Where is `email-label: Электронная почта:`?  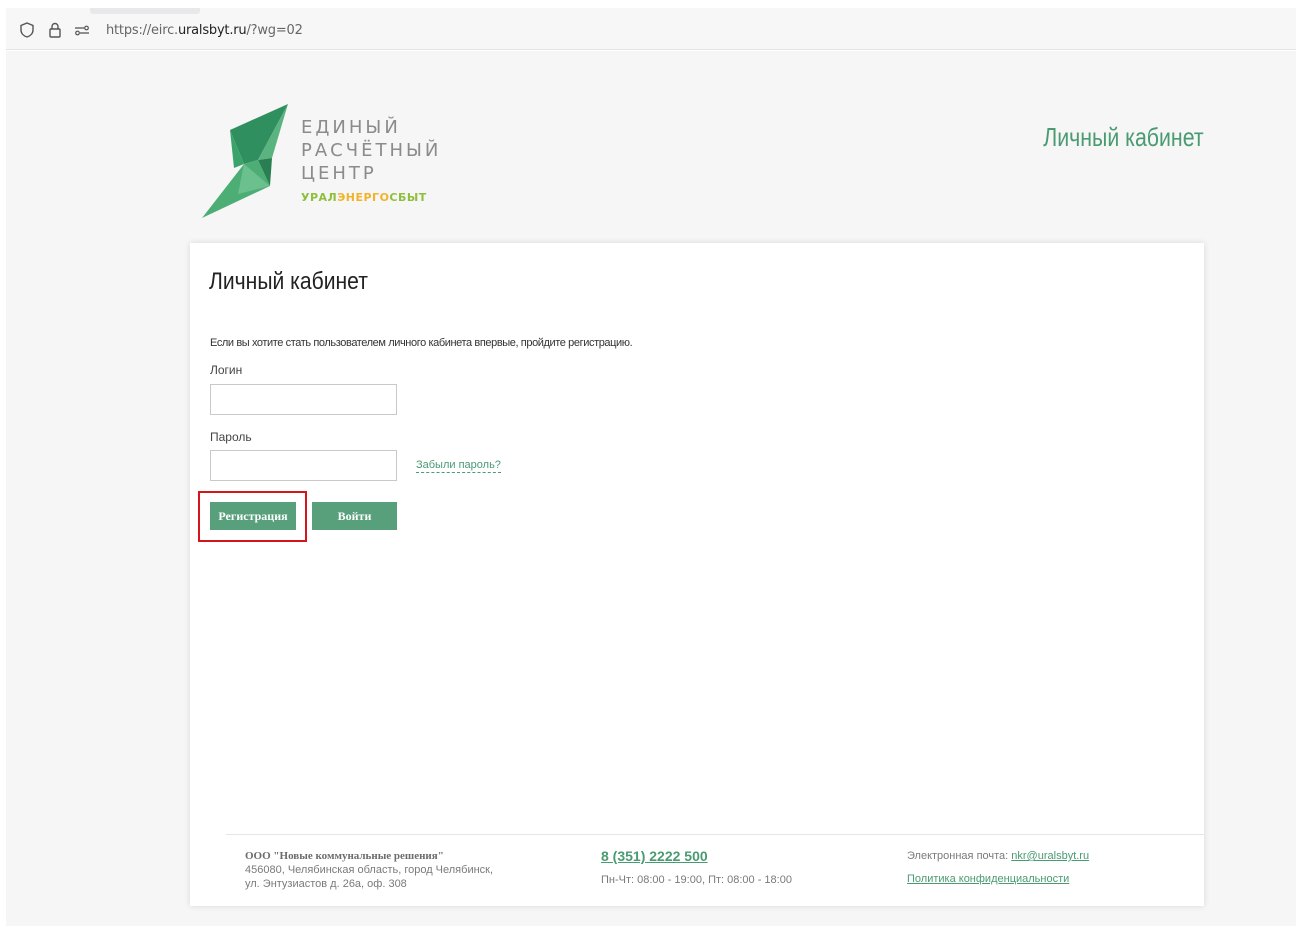
email-label: Электронная почта: is located at coordinates (958, 856).